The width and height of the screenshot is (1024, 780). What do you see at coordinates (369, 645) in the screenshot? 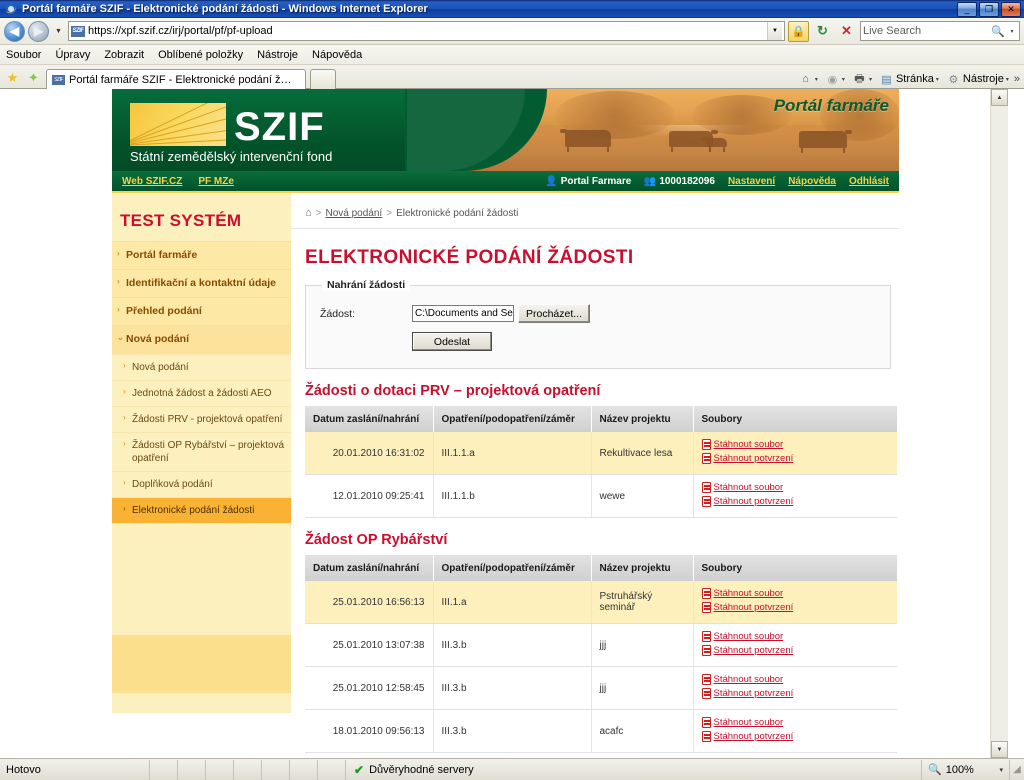
I see `cell-datum: 25.01.2010 13:07:38` at bounding box center [369, 645].